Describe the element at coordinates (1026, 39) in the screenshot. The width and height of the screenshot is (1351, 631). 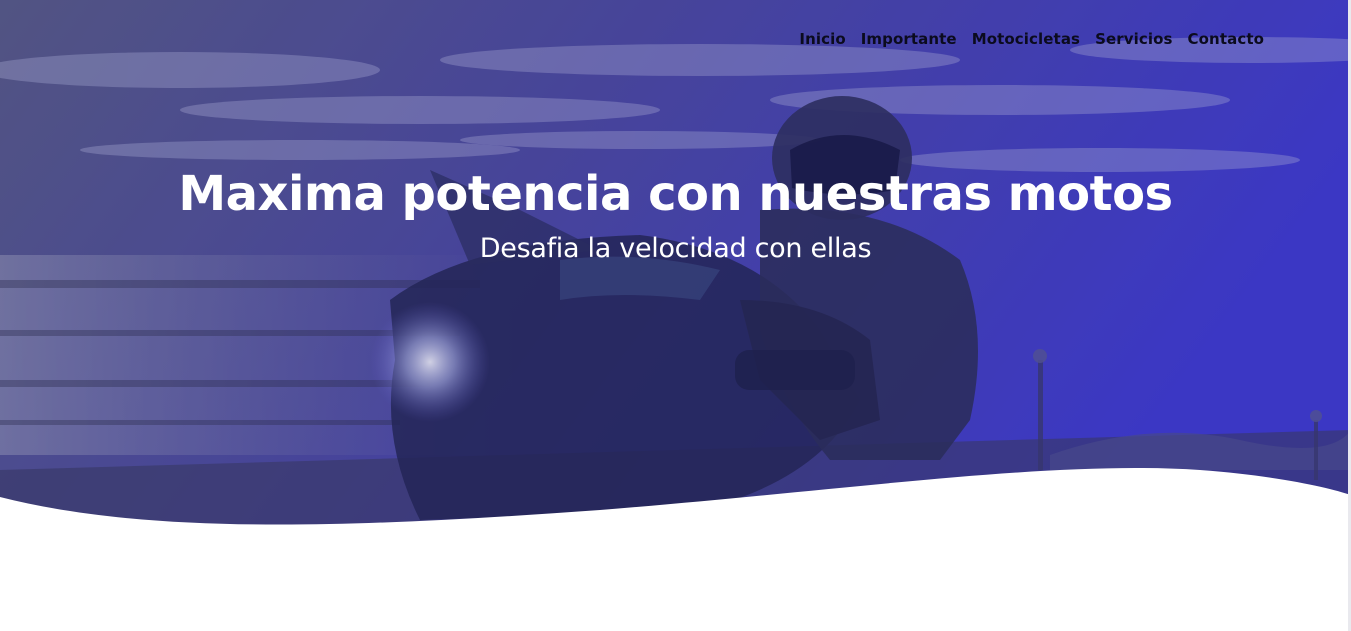
I see `nav-link-motocicletas: Motocicletas` at that location.